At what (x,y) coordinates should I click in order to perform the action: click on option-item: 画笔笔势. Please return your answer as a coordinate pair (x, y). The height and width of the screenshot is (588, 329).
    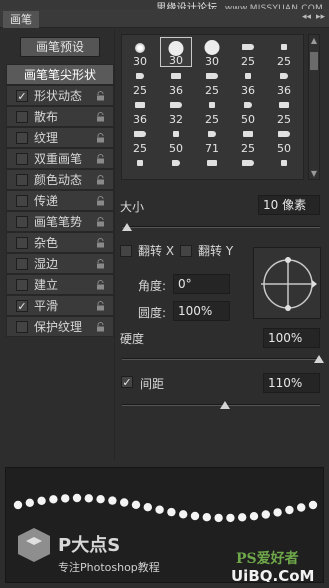
    Looking at the image, I should click on (60, 221).